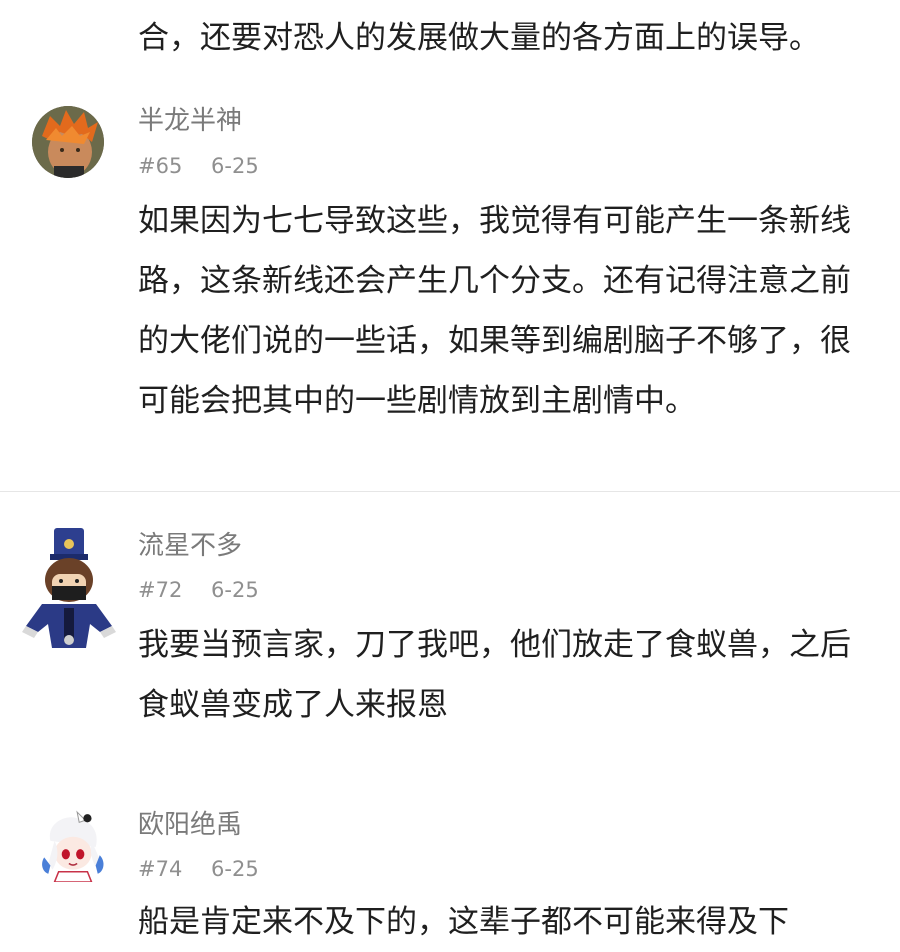  I want to click on comment-floor-number: #65, so click(160, 166).